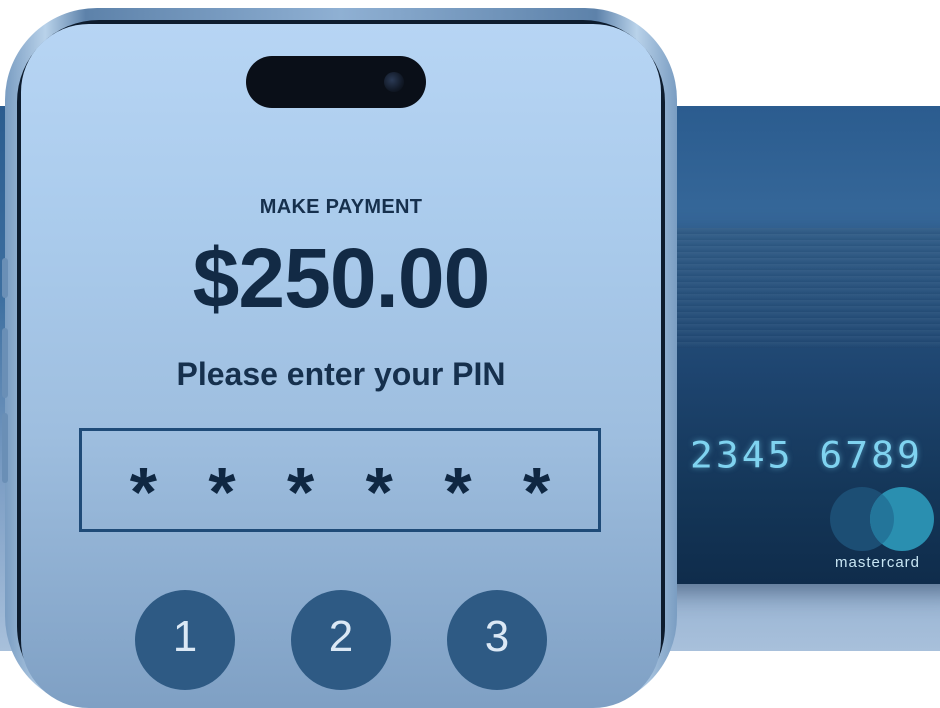 The image size is (940, 708). I want to click on payment-heading: MAKE PAYMENT, so click(341, 207).